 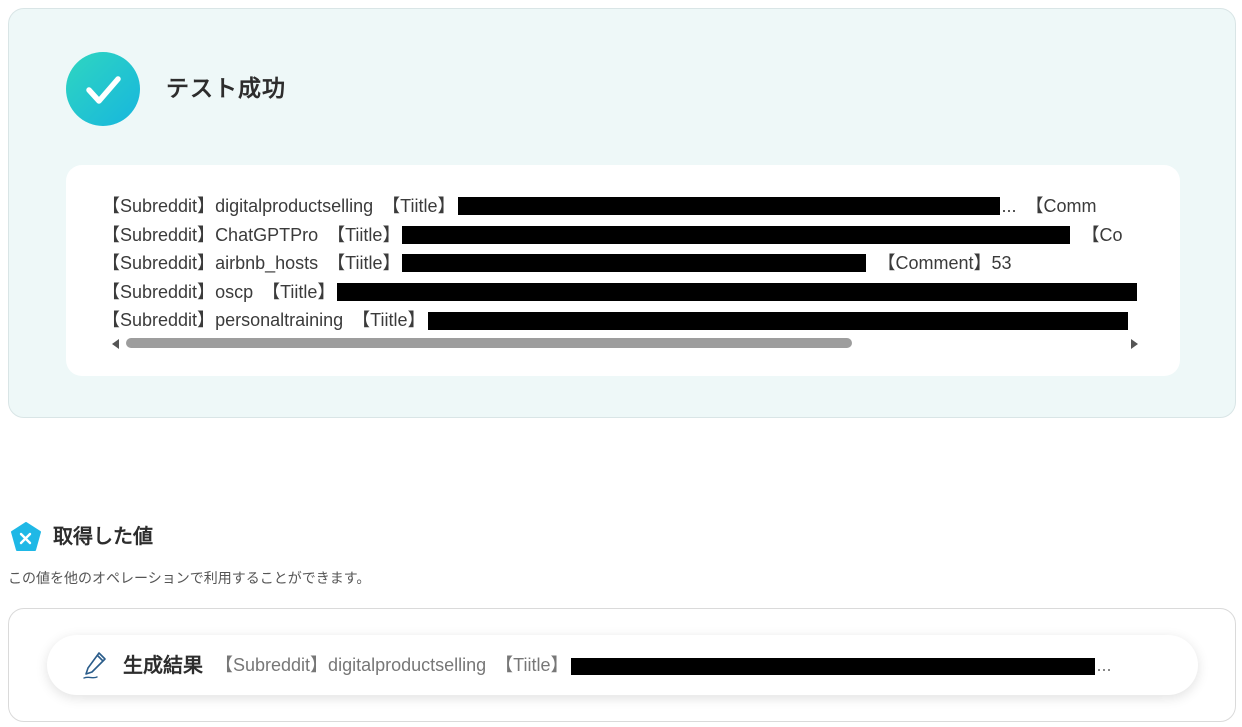 What do you see at coordinates (267, 234) in the screenshot?
I see `subreddit-name: ChatGPTPro` at bounding box center [267, 234].